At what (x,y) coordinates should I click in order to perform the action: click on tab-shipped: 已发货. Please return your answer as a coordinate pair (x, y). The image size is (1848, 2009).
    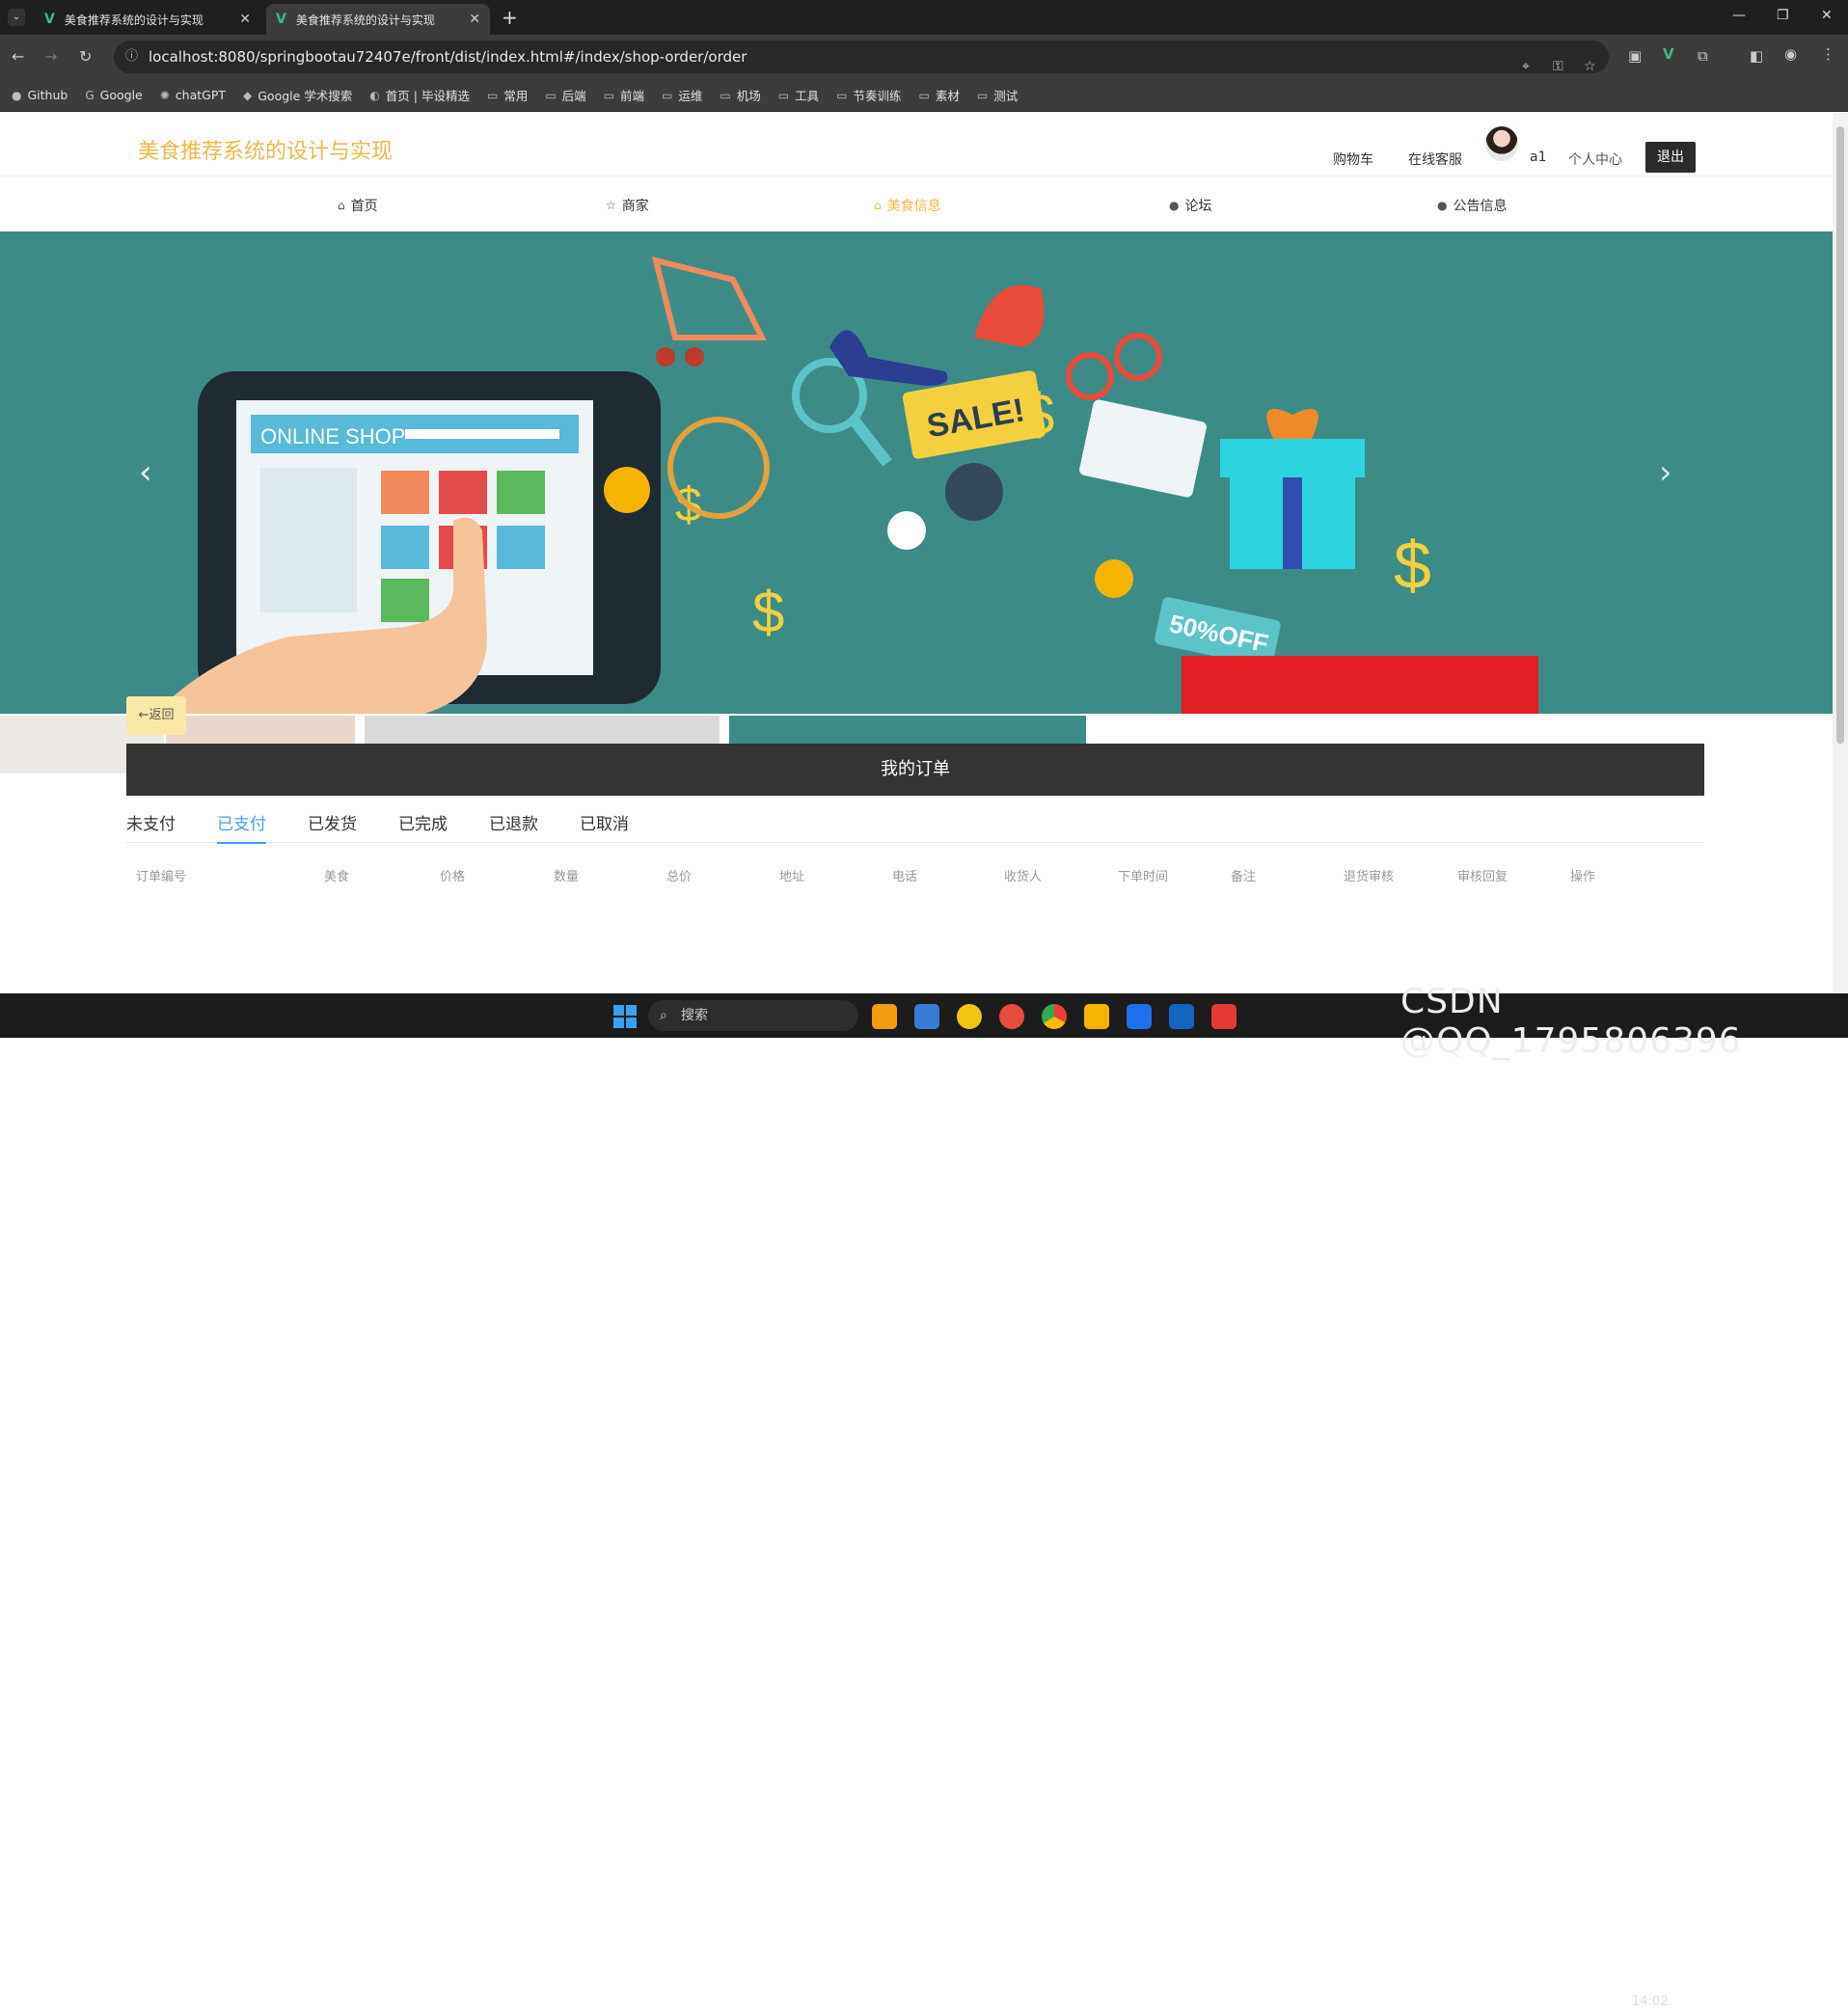
    Looking at the image, I should click on (332, 822).